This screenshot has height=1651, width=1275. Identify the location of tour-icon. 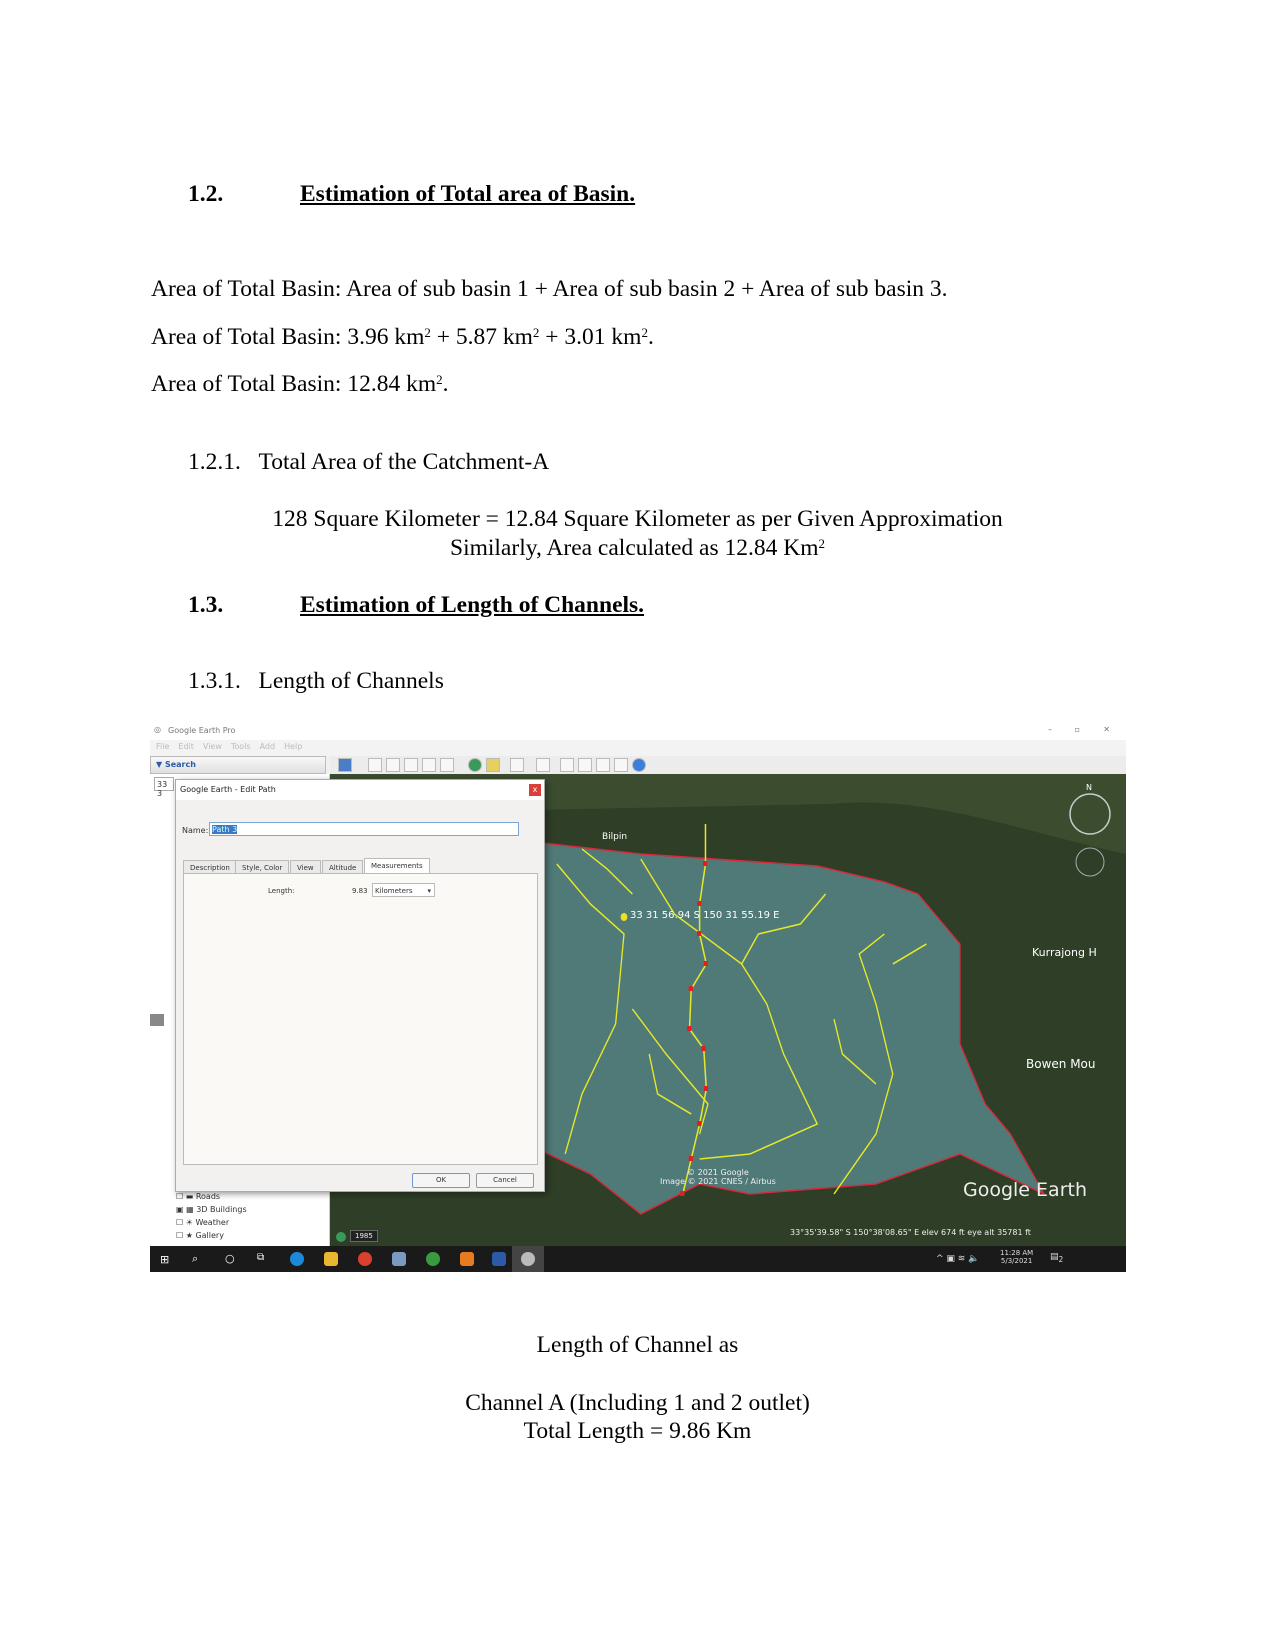
(447, 765).